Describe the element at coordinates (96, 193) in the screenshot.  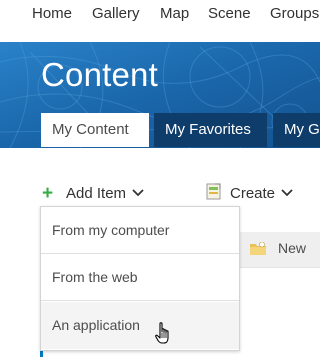
I see `add-item-label: Add Item` at that location.